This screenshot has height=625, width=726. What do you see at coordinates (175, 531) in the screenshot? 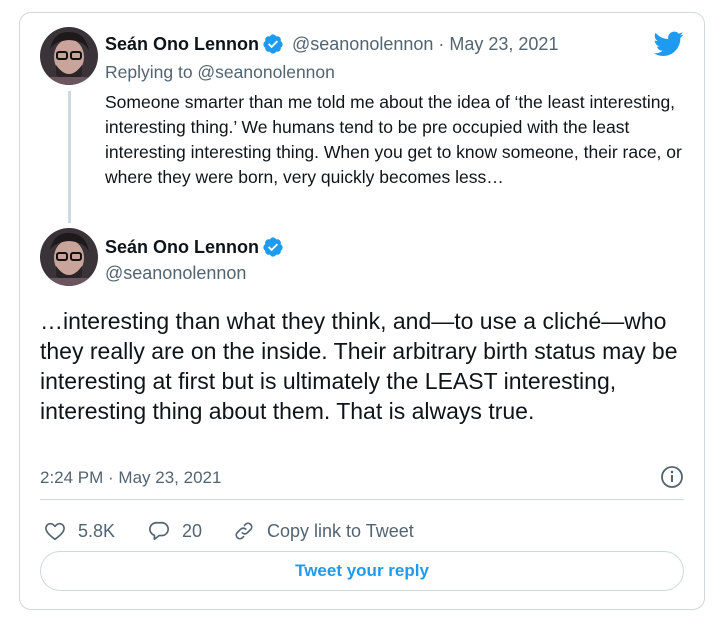
I see `reply-action: 20` at bounding box center [175, 531].